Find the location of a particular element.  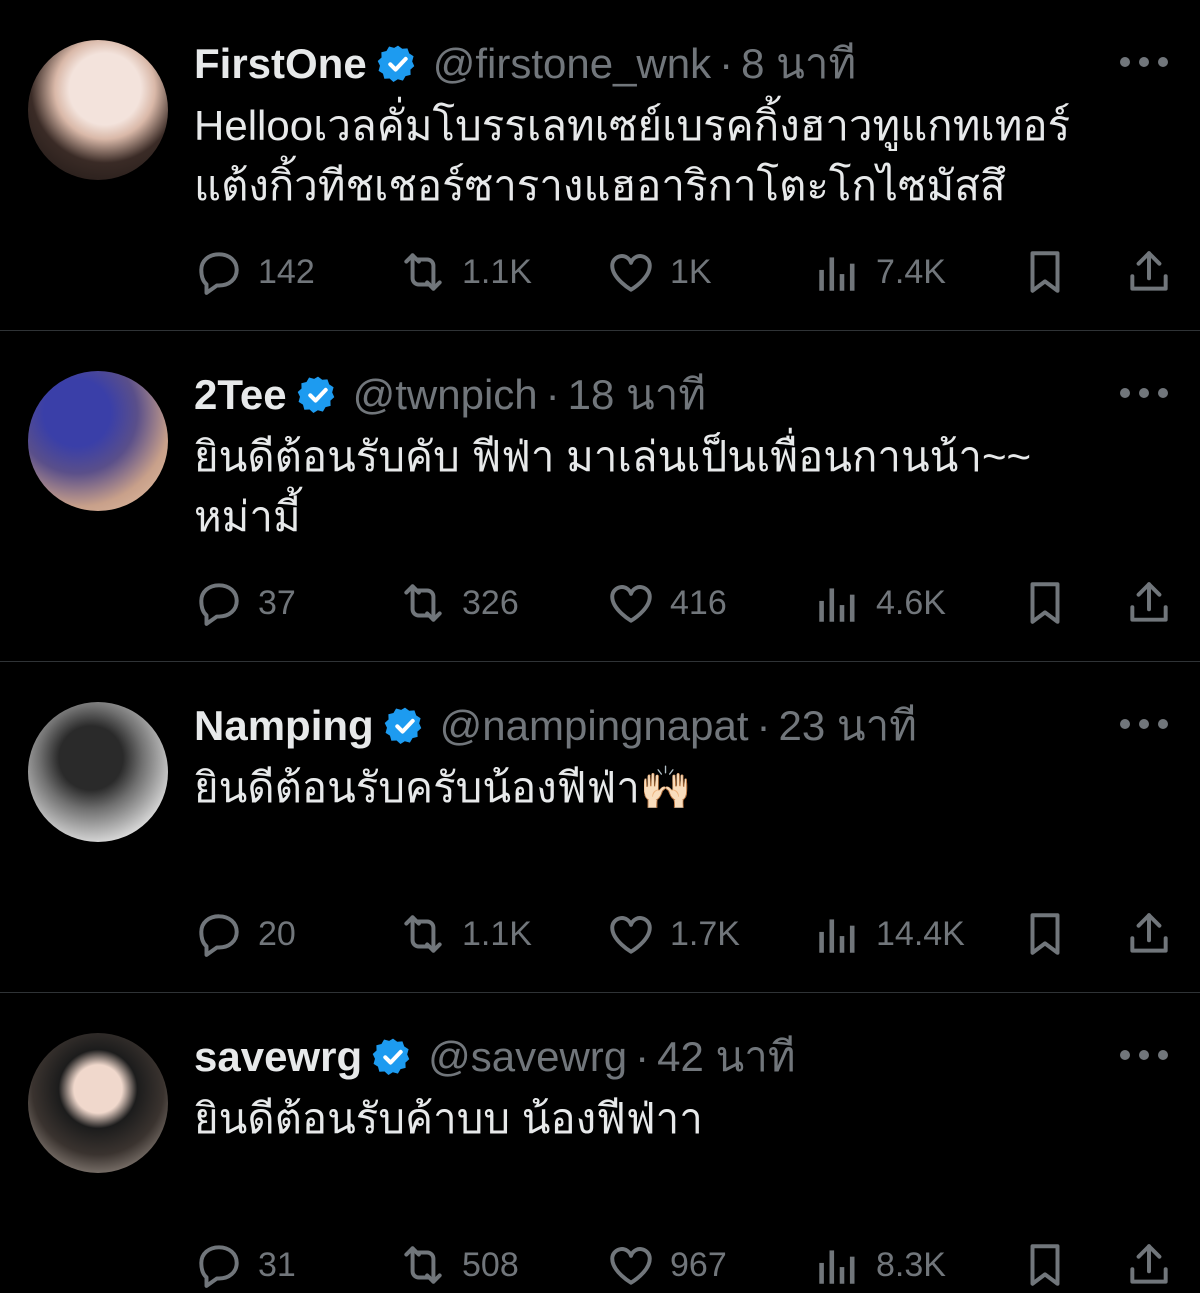

retweet-count: 326 is located at coordinates (490, 602).